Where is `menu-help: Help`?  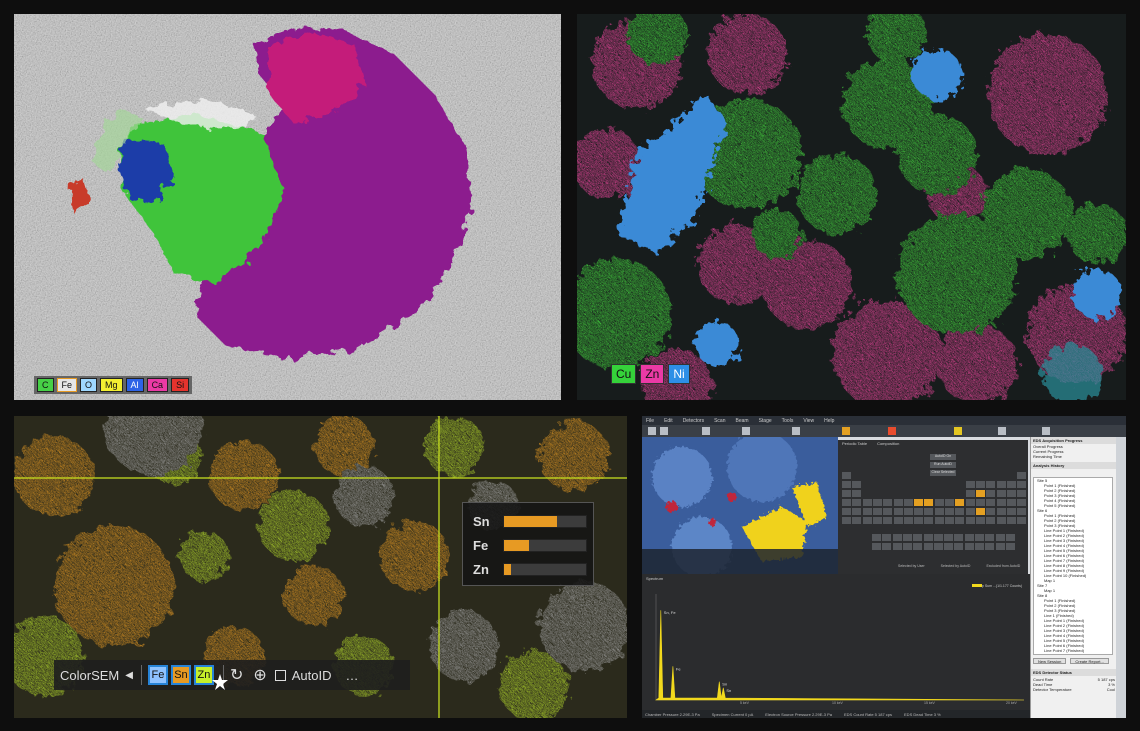
menu-help: Help is located at coordinates (829, 421).